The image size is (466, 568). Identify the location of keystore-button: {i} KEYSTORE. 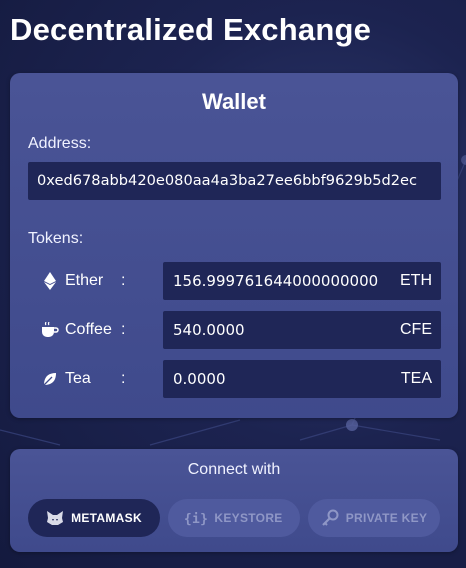
(234, 518).